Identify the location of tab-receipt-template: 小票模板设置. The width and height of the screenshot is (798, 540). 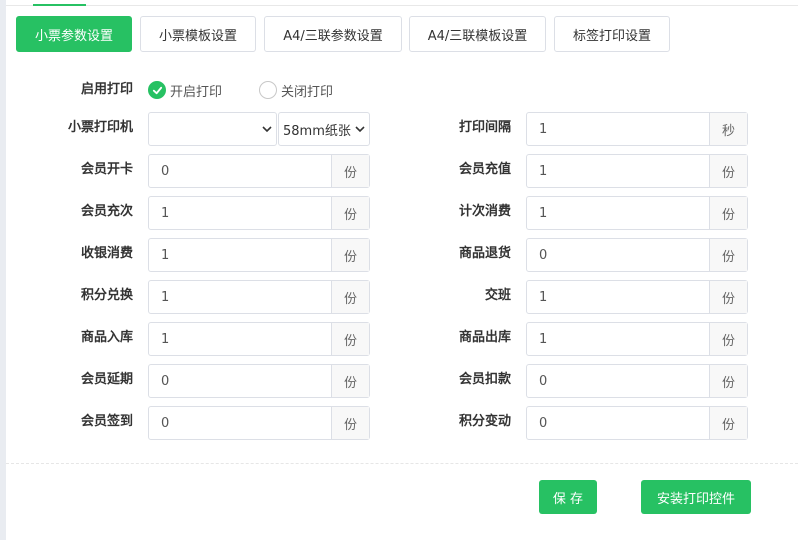
(198, 34).